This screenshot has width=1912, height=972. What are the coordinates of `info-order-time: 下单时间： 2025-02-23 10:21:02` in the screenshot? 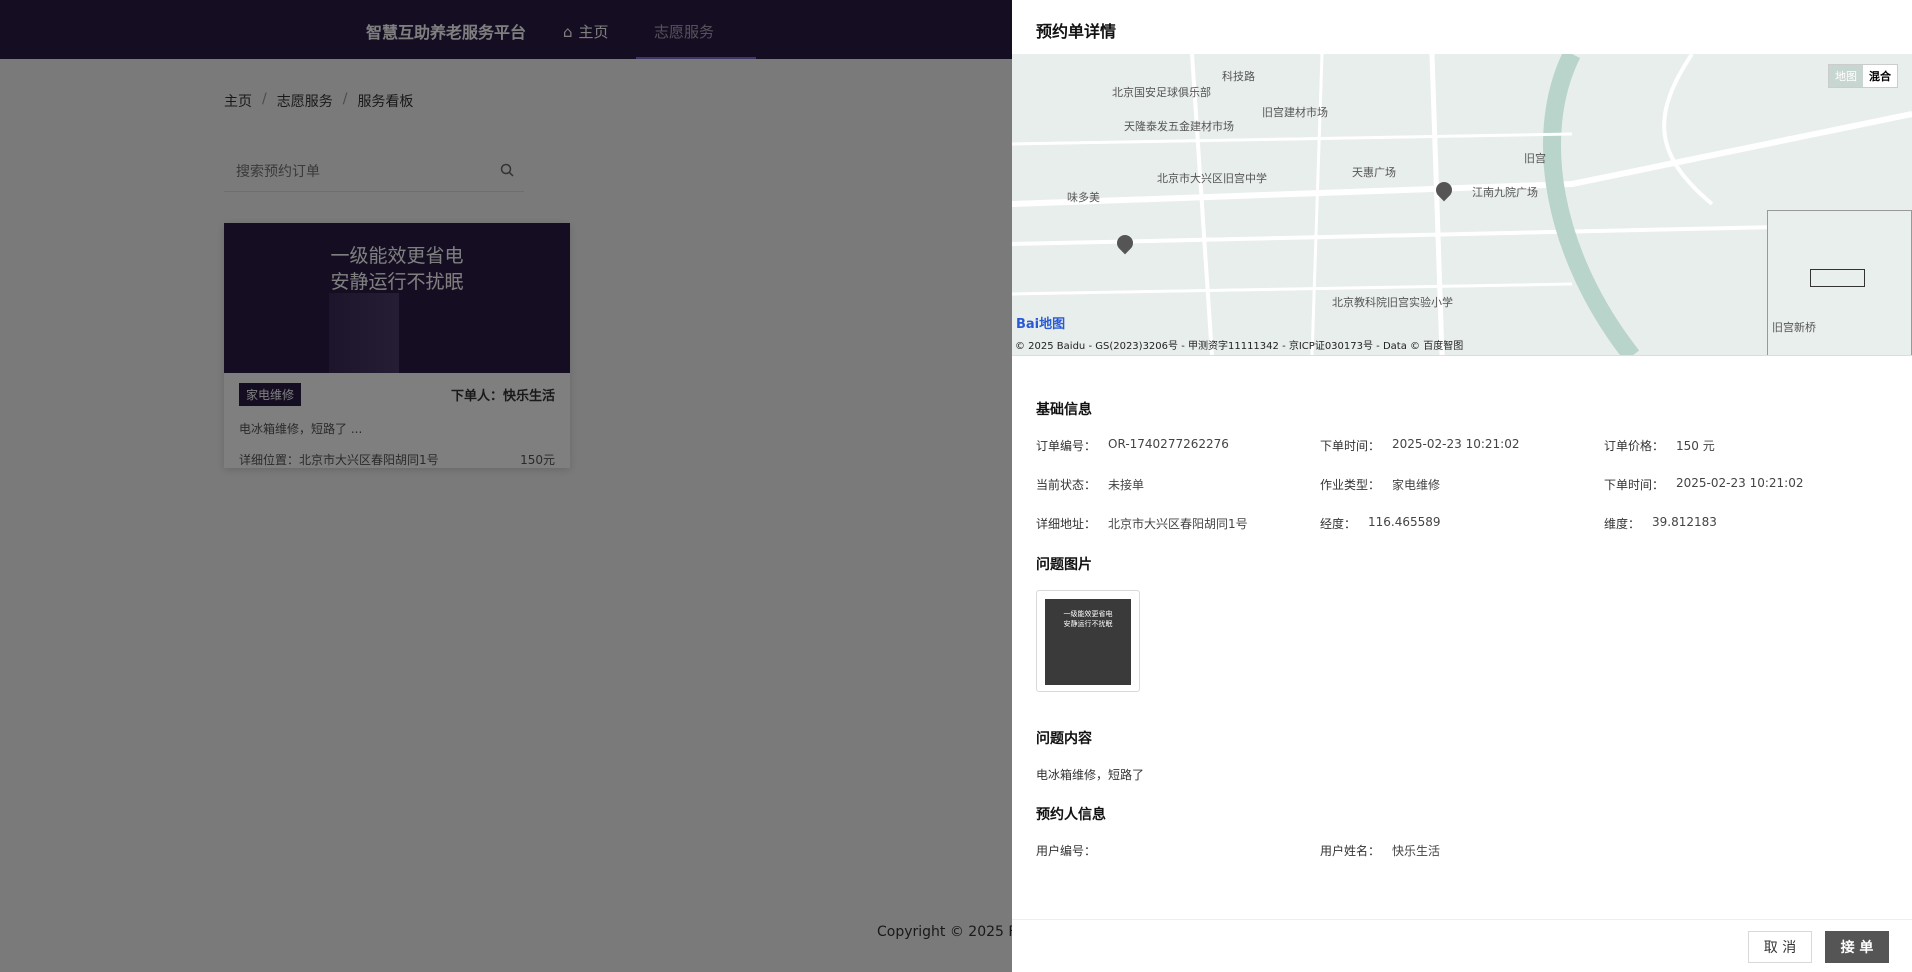 It's located at (1419, 445).